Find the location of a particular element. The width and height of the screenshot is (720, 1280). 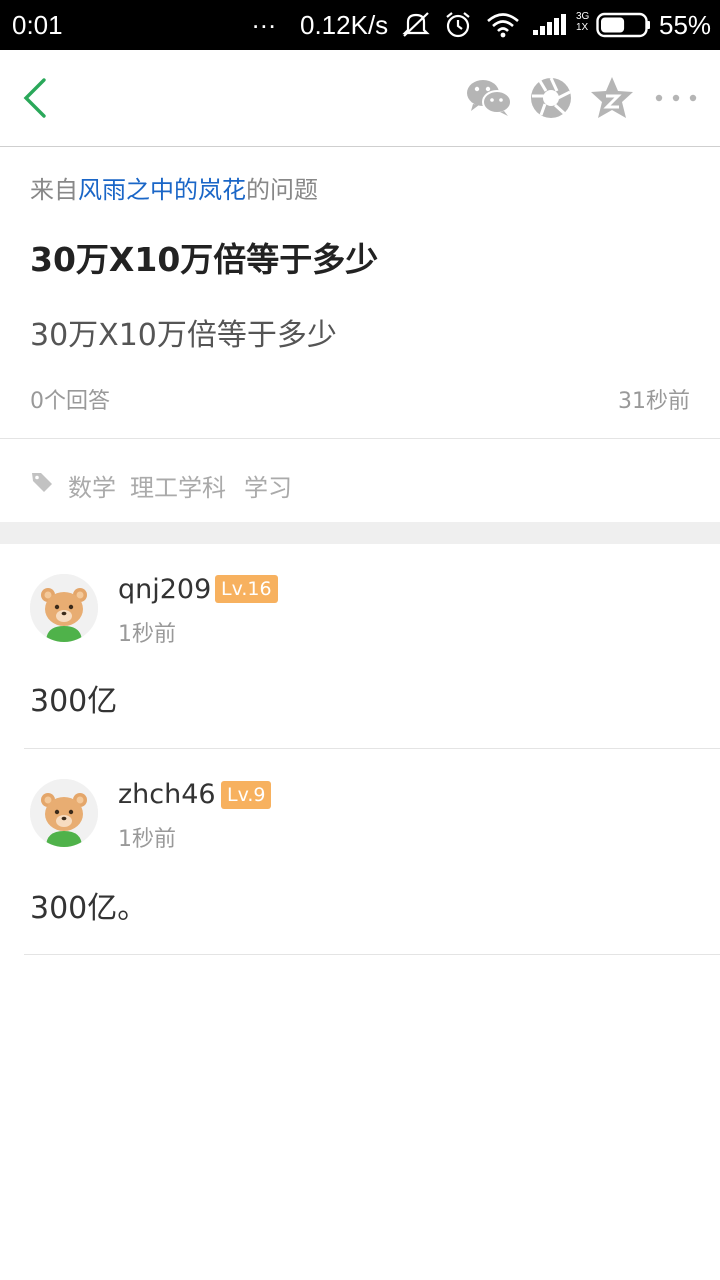

status-bar: 0:01 ... 0.12K/s 3G 1X 55% is located at coordinates (360, 25).